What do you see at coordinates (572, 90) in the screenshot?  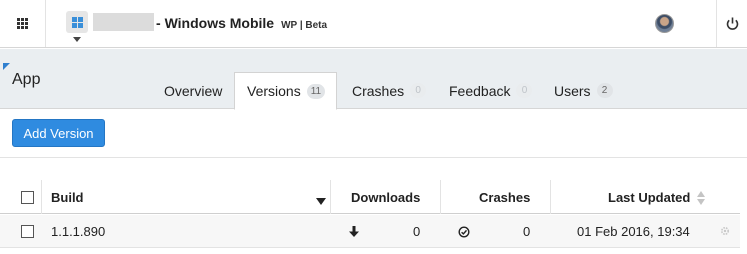 I see `tab-label: Users` at bounding box center [572, 90].